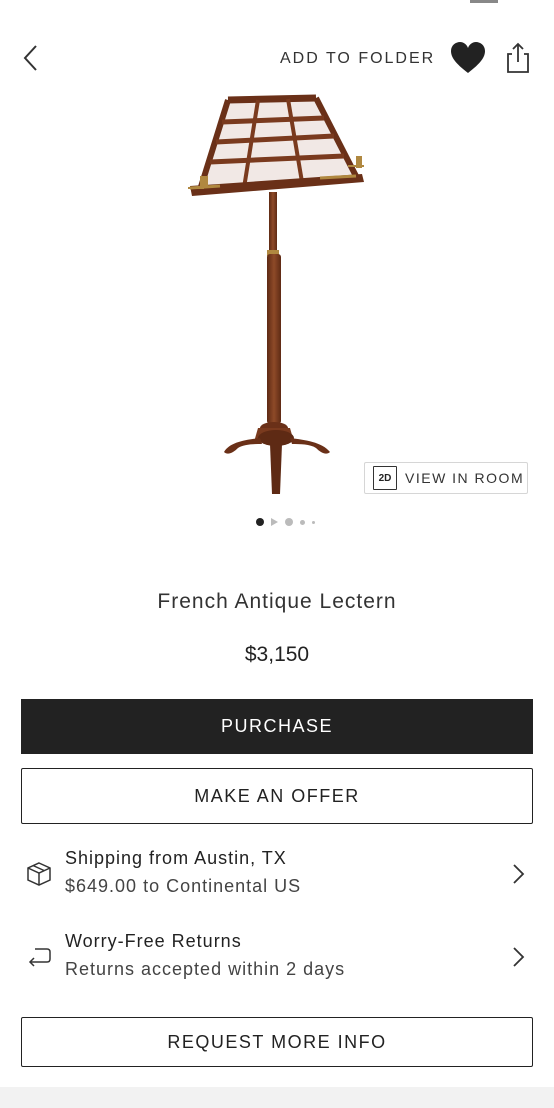 The width and height of the screenshot is (554, 1108). I want to click on view-in-room-2d-icon: 2D, so click(385, 478).